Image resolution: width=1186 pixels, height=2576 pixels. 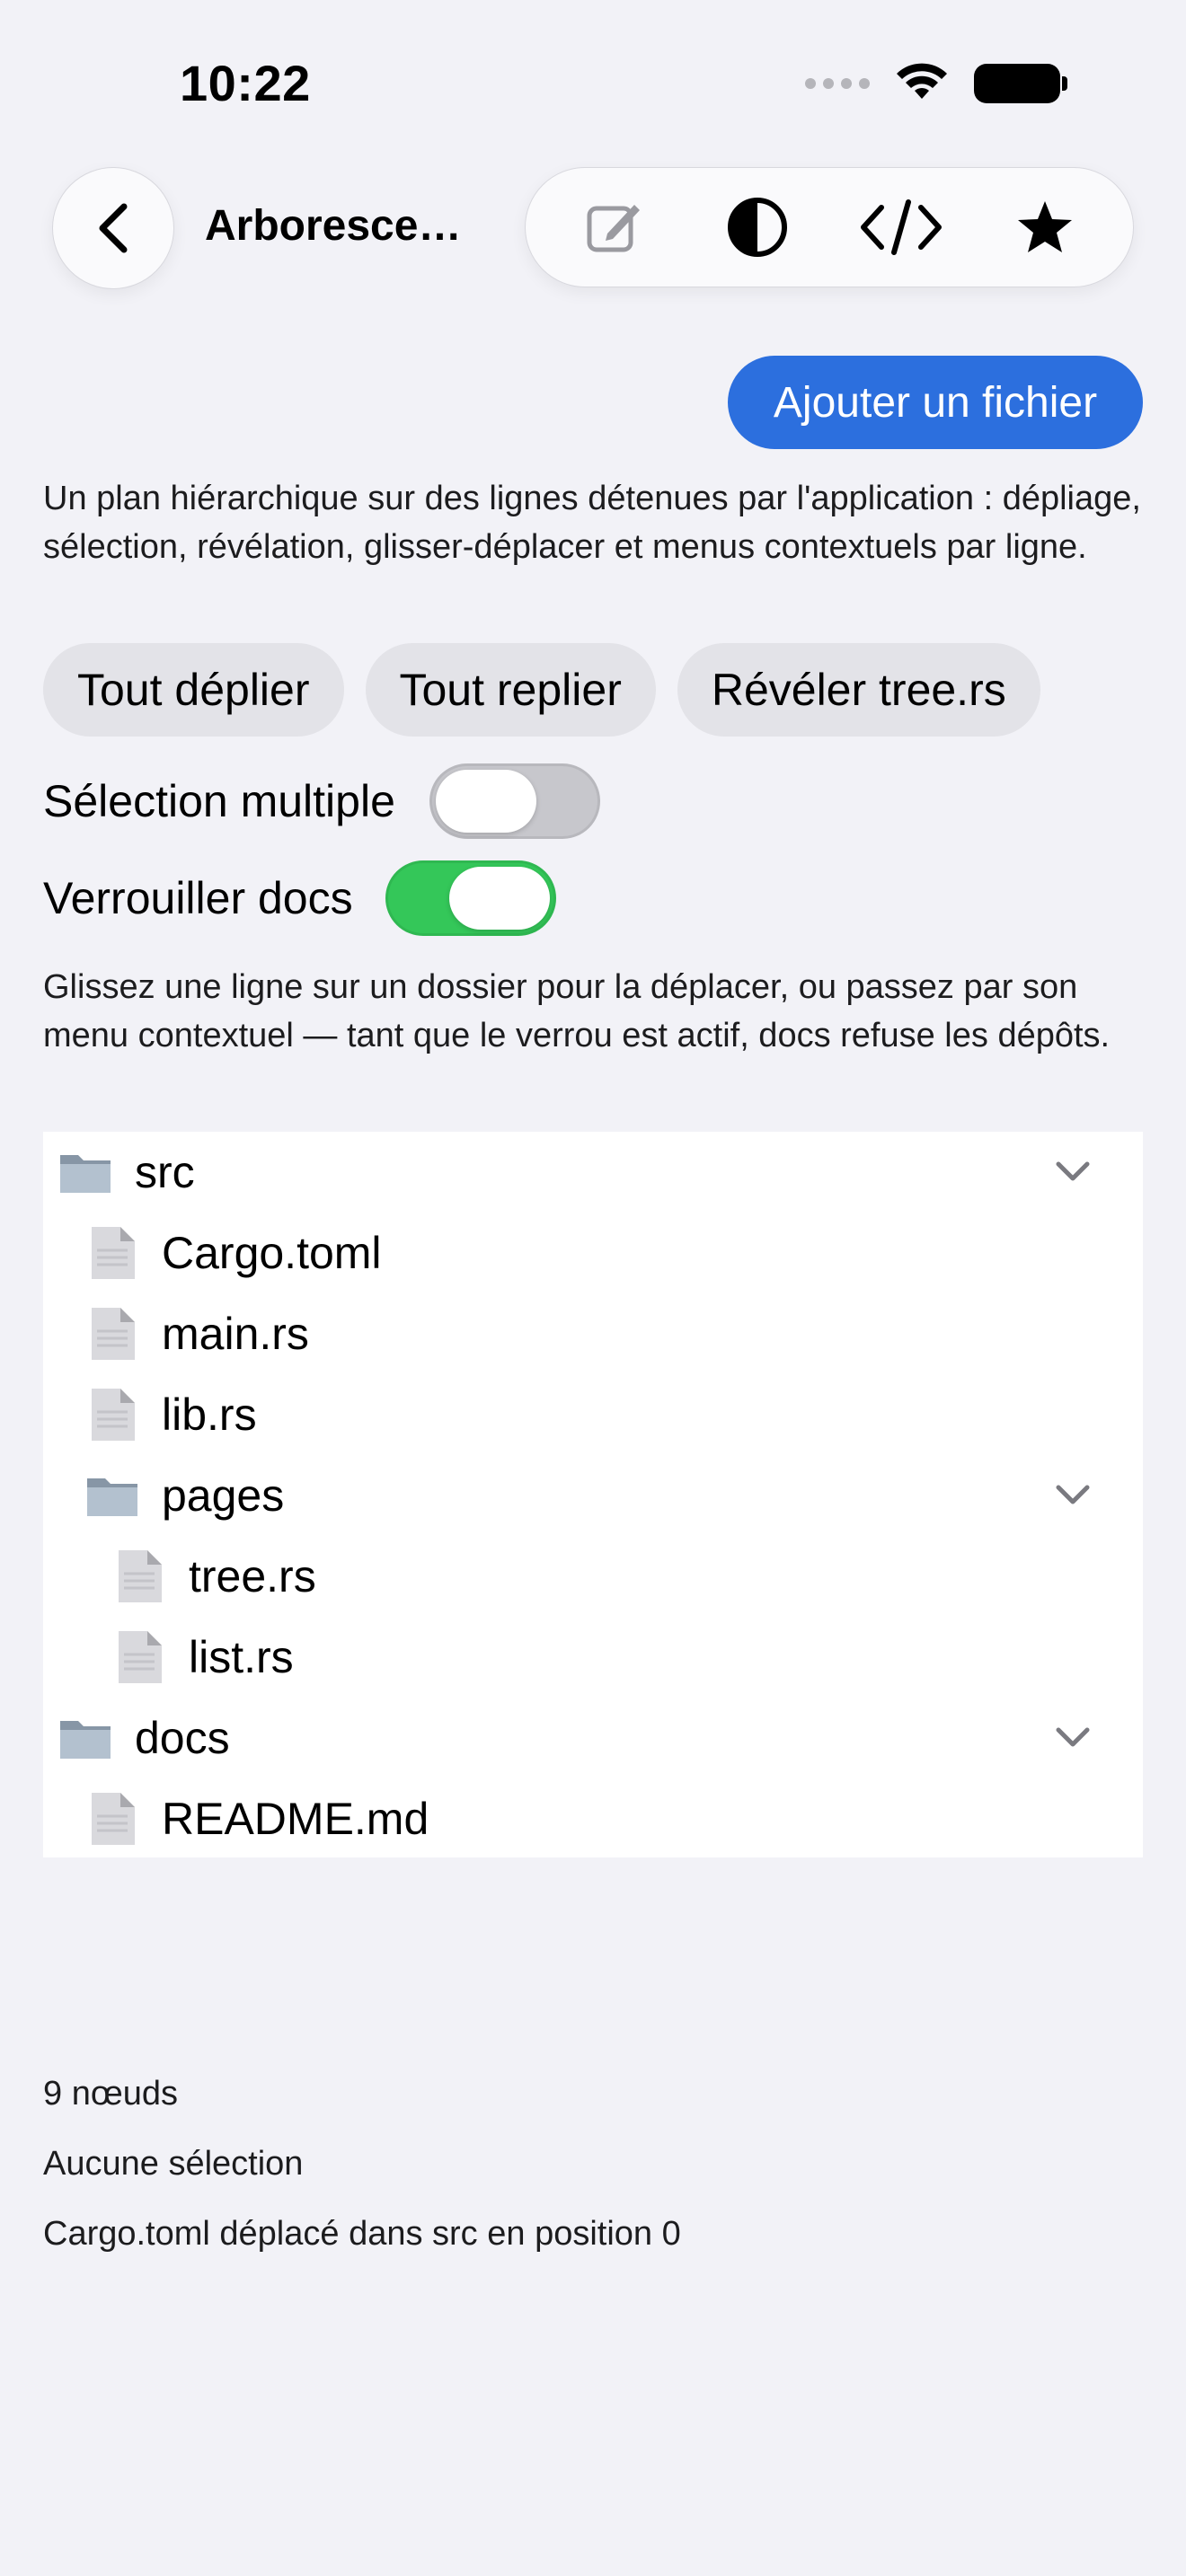 I want to click on lock-docs-toggle, so click(x=470, y=898).